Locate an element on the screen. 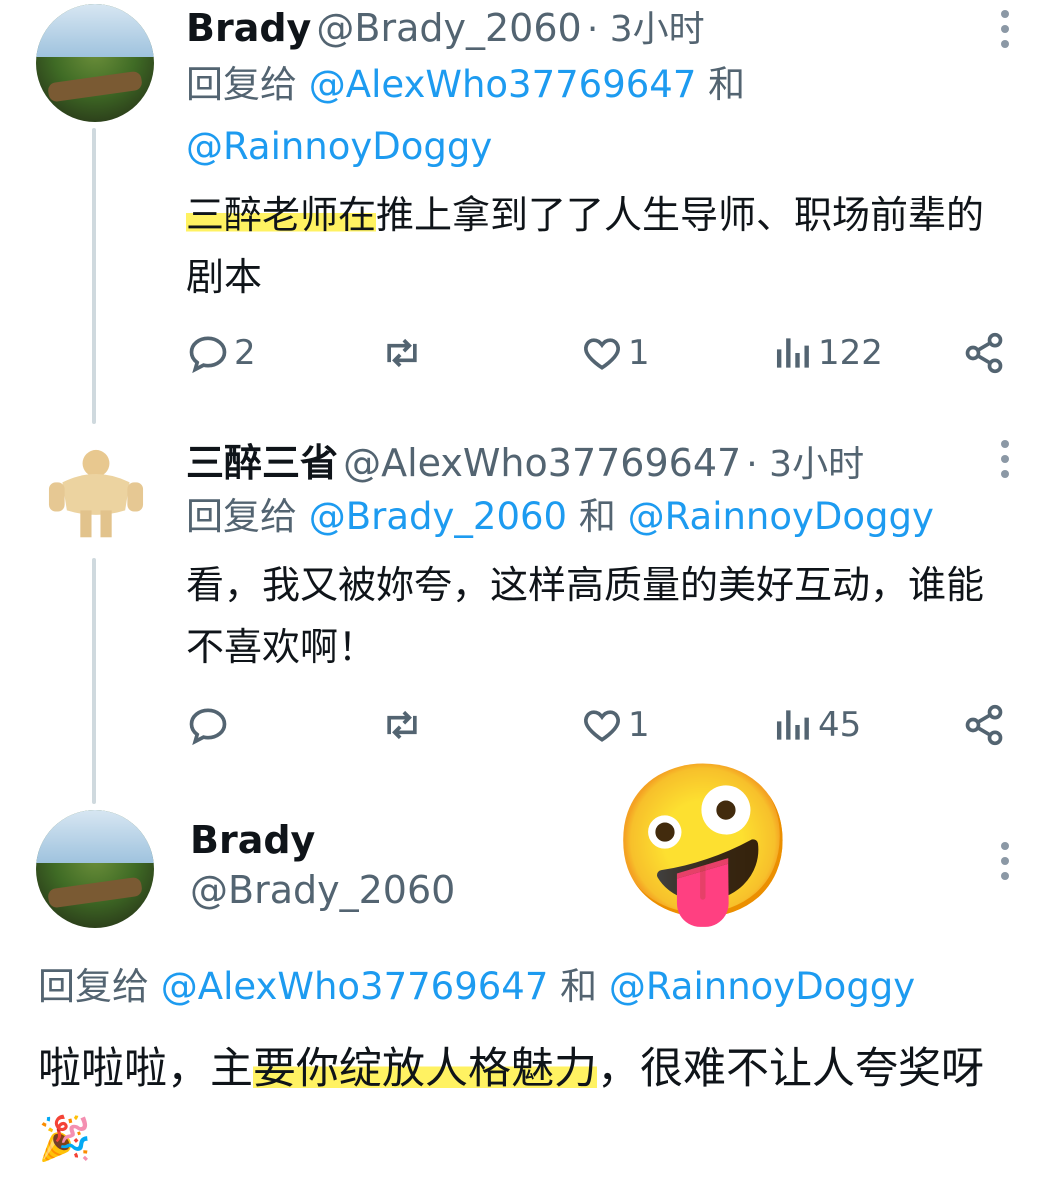  sticker-emoji: 🤪 is located at coordinates (703, 842).